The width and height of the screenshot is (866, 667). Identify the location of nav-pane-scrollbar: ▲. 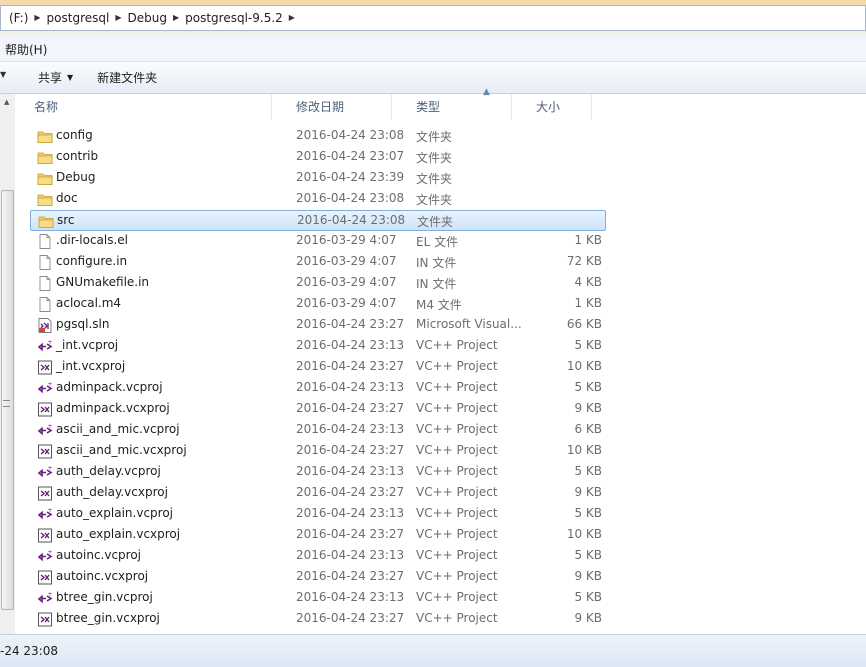
(7, 364).